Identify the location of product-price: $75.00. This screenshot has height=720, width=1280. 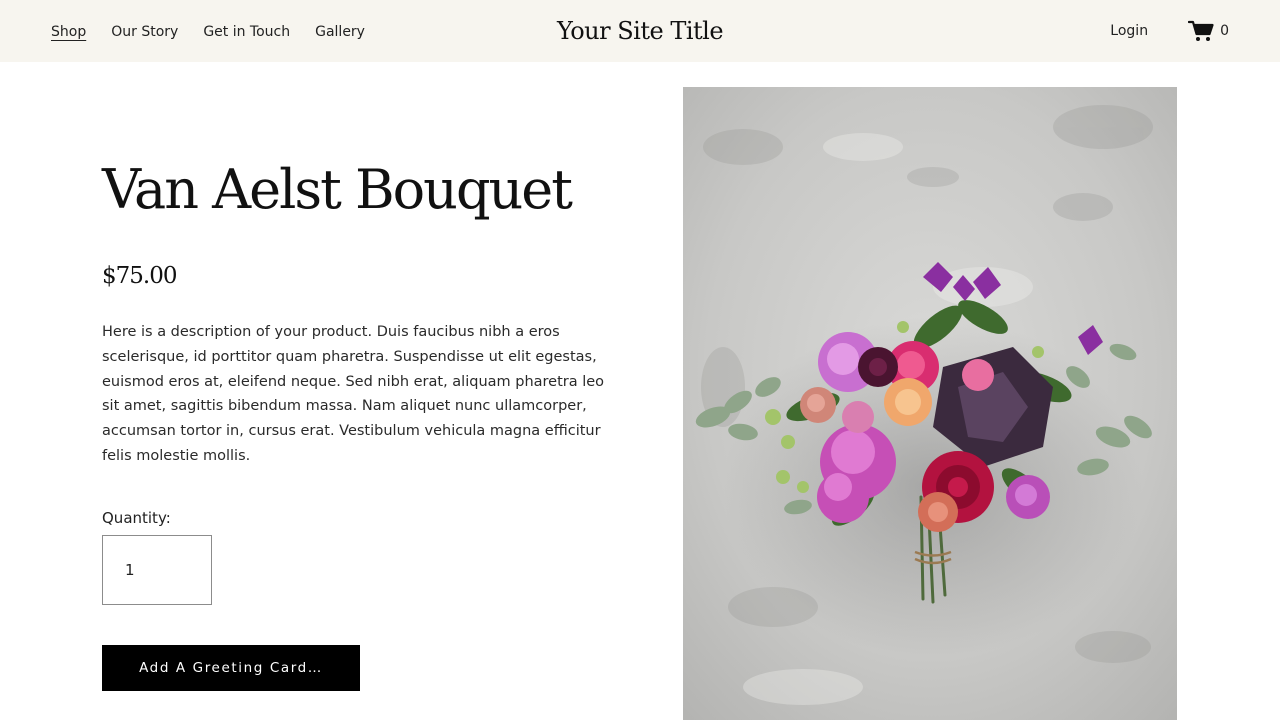
(139, 276).